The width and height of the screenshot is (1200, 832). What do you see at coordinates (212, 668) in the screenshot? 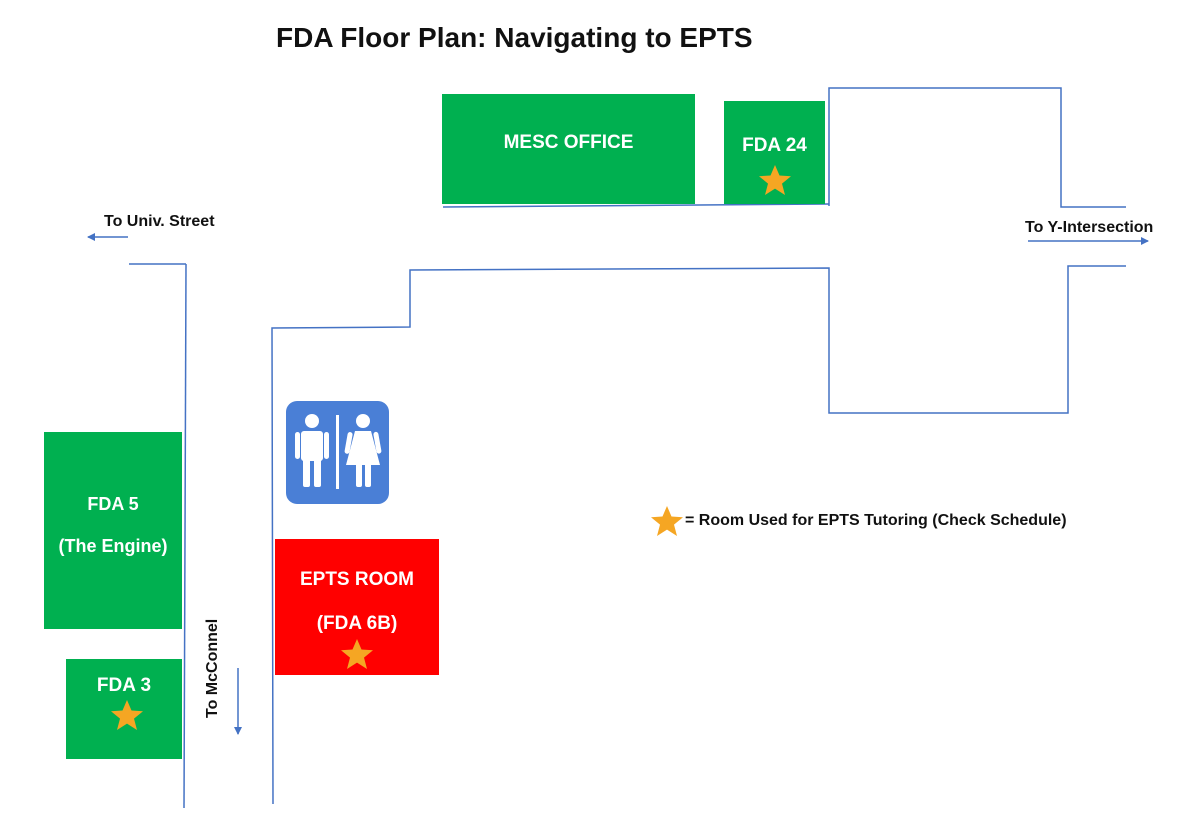
I see `direction-mcconnel: To McConnel` at bounding box center [212, 668].